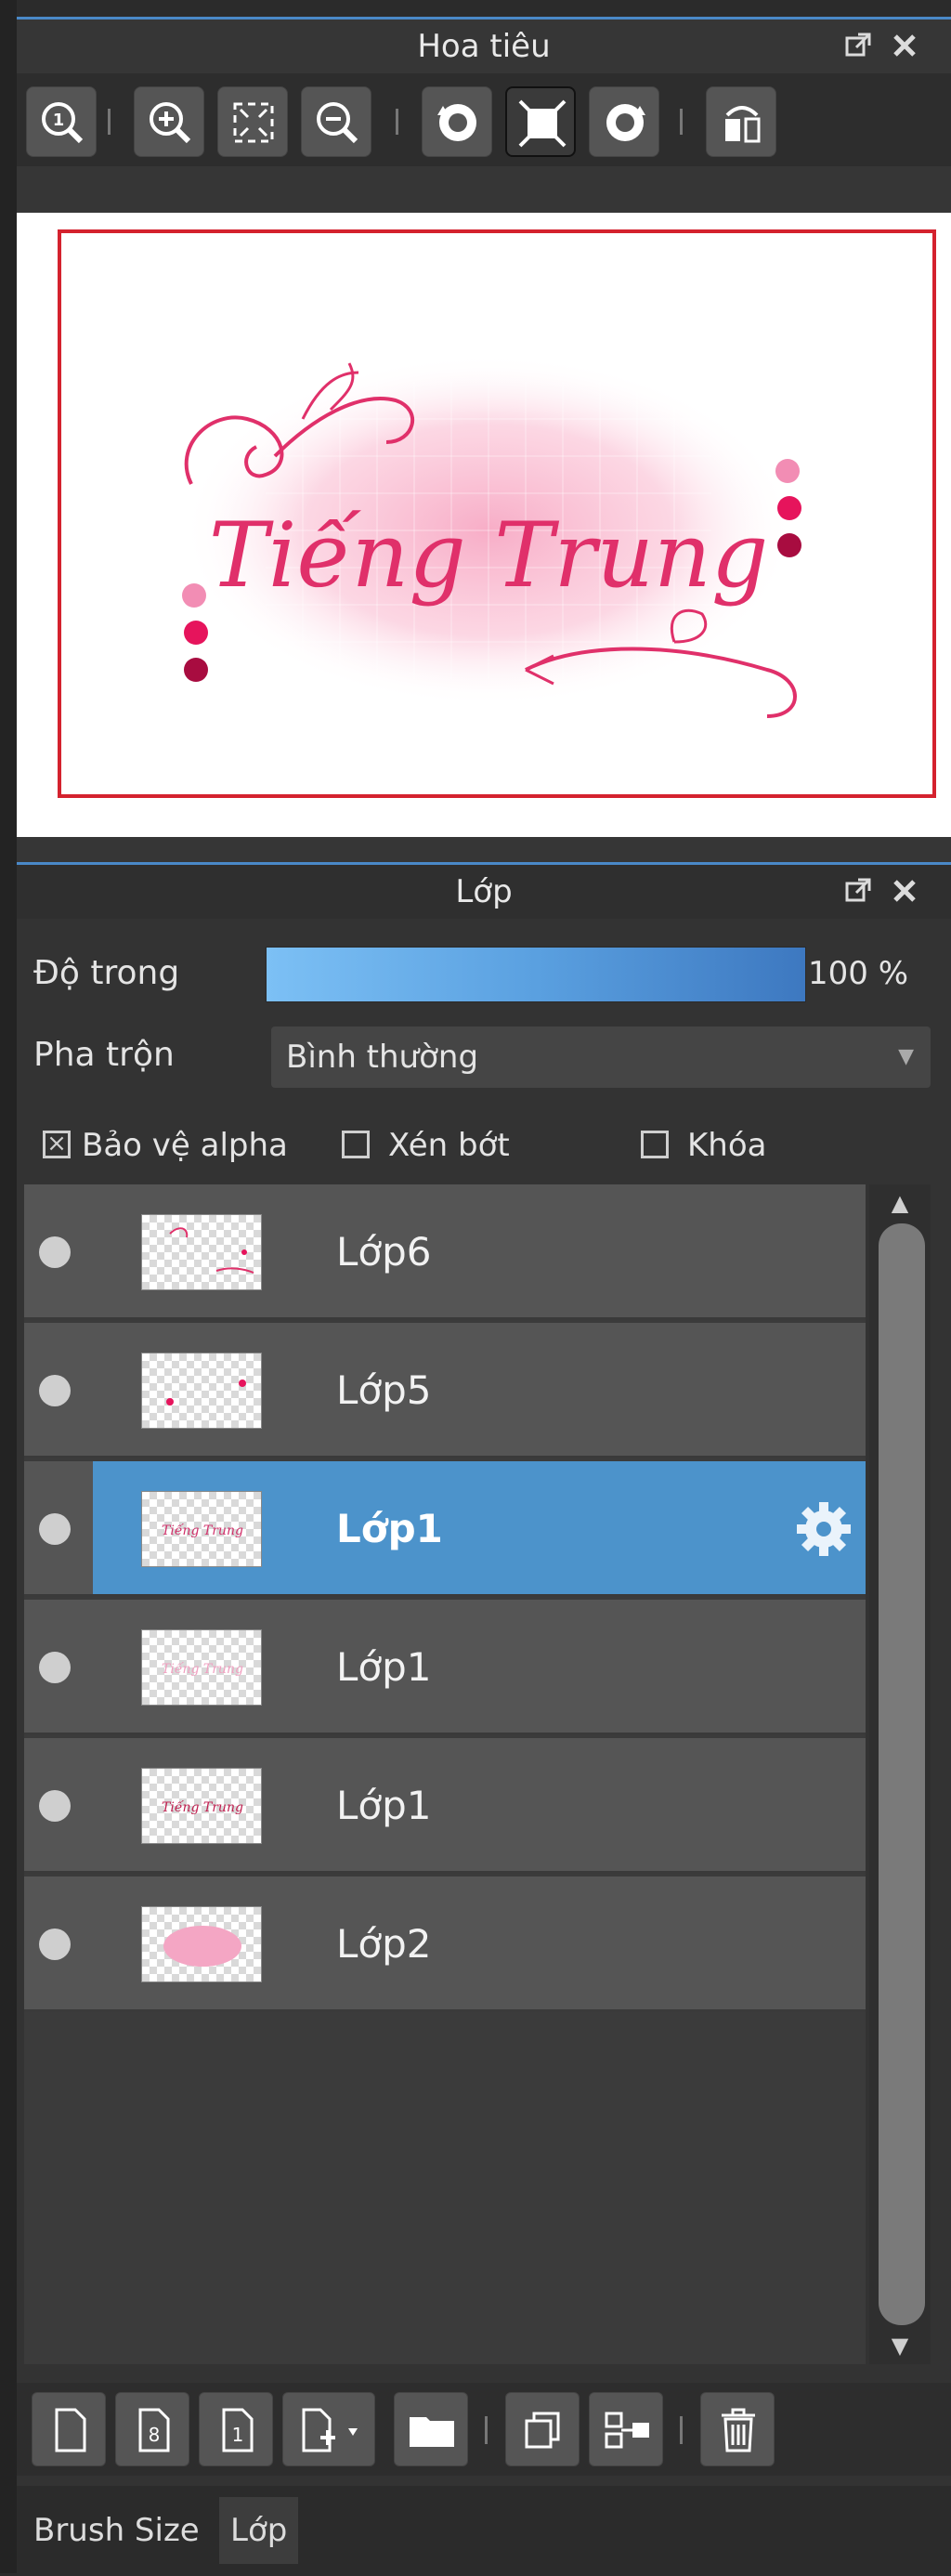  What do you see at coordinates (328, 2429) in the screenshot?
I see `add-special-layer-icon` at bounding box center [328, 2429].